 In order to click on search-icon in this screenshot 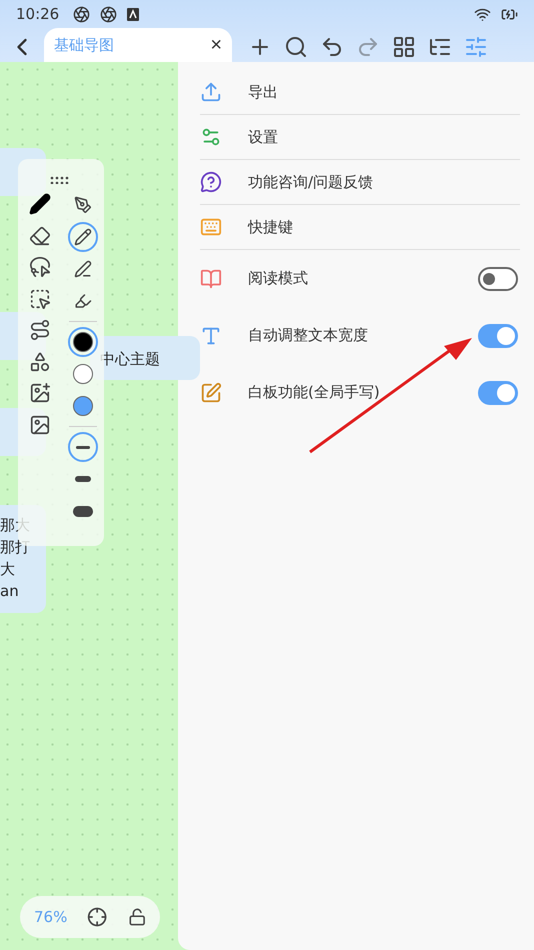, I will do `click(296, 47)`.